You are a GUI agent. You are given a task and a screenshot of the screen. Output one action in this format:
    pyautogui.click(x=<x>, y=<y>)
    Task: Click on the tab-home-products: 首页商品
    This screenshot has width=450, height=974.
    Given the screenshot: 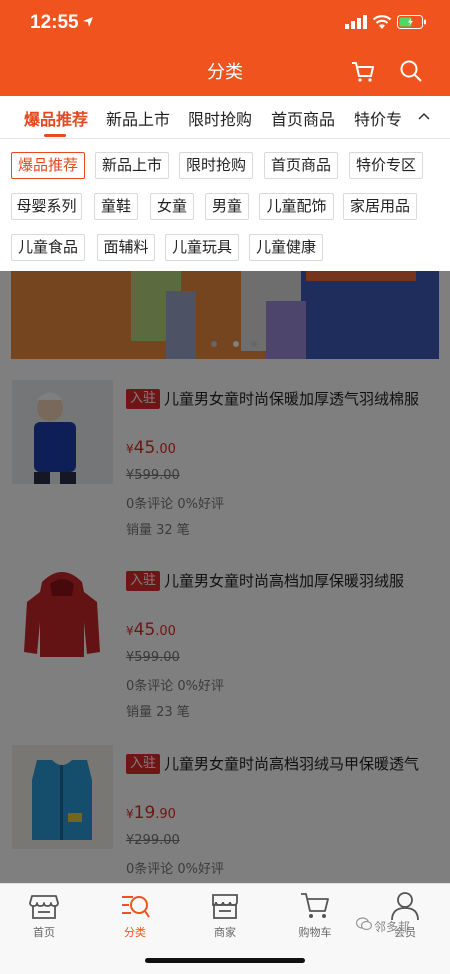 What is the action you would take?
    pyautogui.click(x=303, y=118)
    